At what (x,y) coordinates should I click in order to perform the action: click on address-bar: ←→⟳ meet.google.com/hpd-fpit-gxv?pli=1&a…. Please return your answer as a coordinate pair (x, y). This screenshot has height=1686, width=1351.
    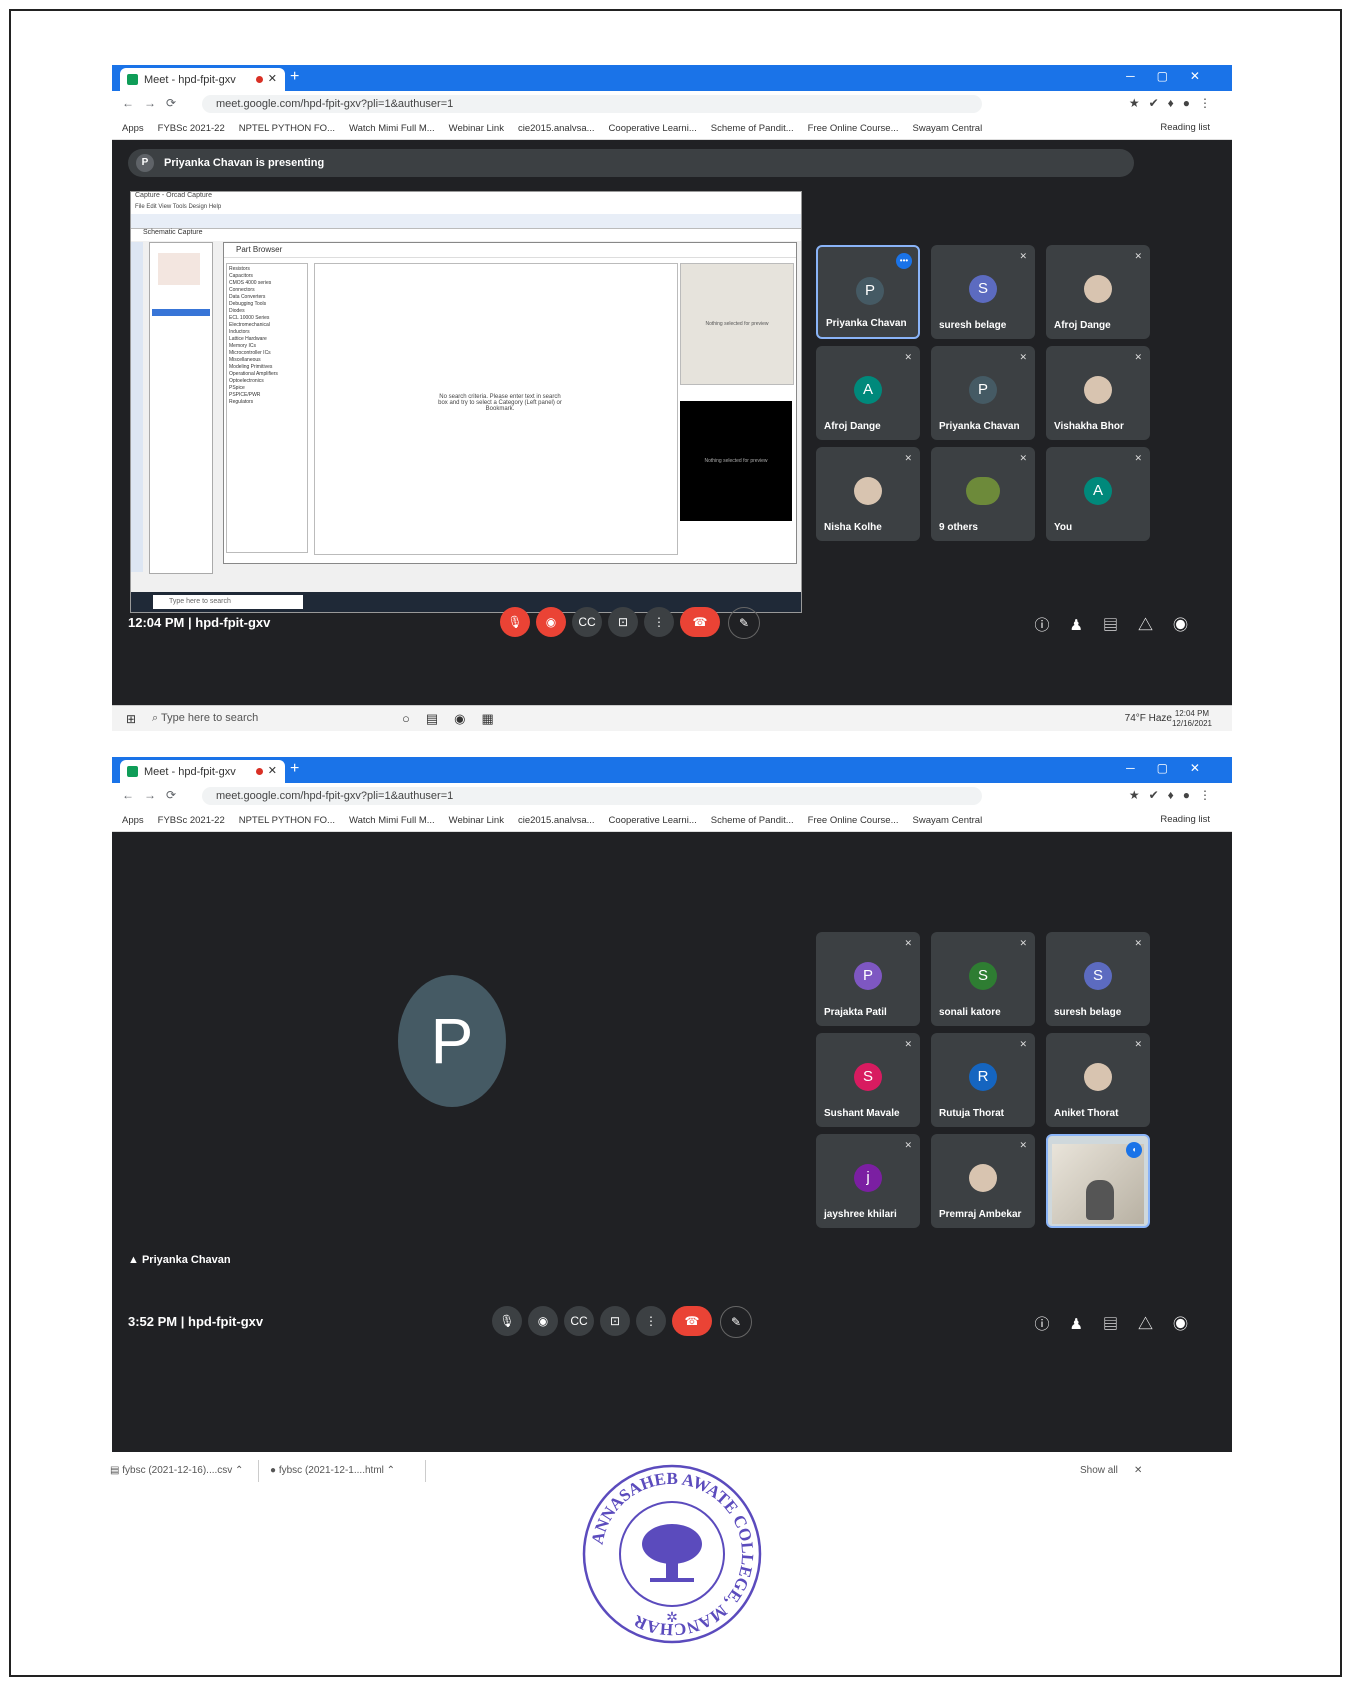
    Looking at the image, I should click on (672, 104).